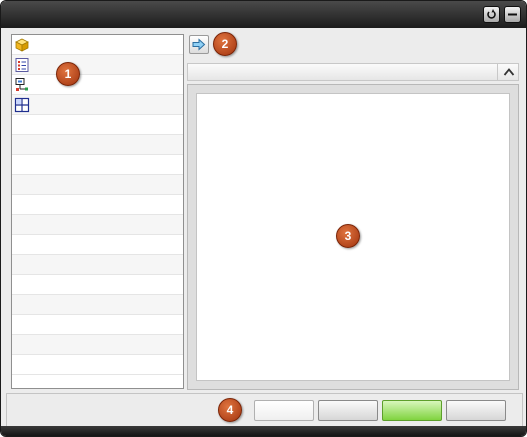 This screenshot has height=437, width=527. What do you see at coordinates (225, 44) in the screenshot?
I see `callout-badge-2: 2` at bounding box center [225, 44].